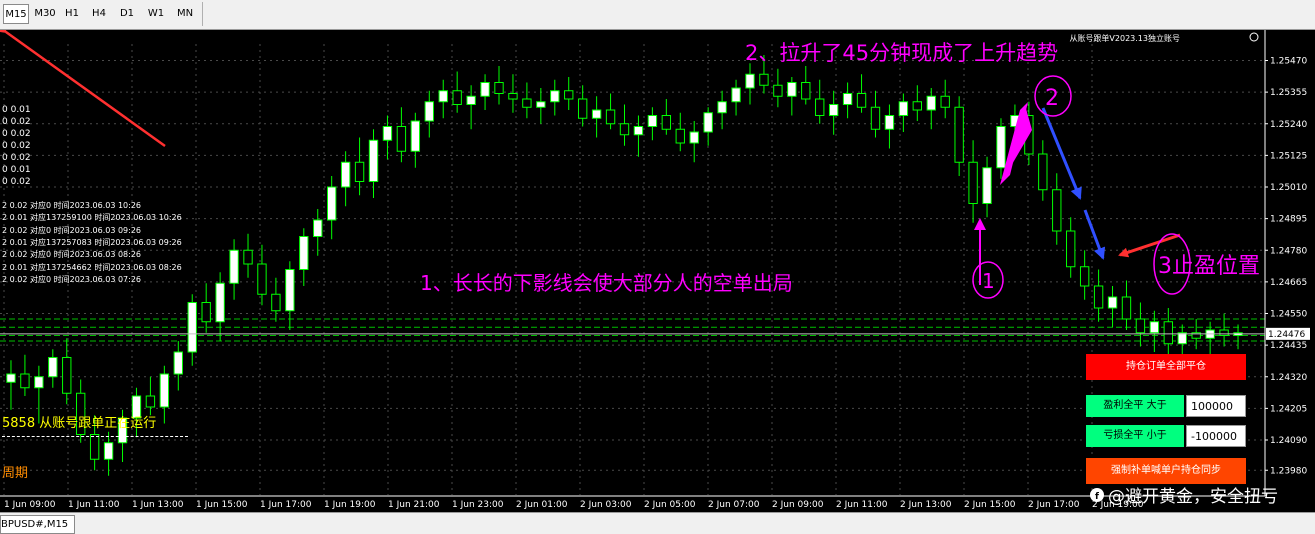 This screenshot has height=534, width=1315. What do you see at coordinates (15, 473) in the screenshot?
I see `period-label: 周期` at bounding box center [15, 473].